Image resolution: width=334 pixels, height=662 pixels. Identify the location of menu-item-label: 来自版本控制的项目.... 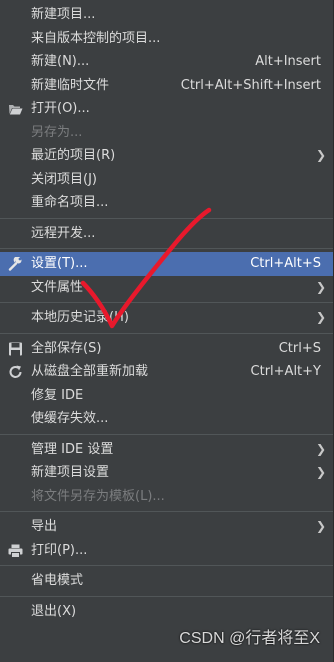
(96, 38).